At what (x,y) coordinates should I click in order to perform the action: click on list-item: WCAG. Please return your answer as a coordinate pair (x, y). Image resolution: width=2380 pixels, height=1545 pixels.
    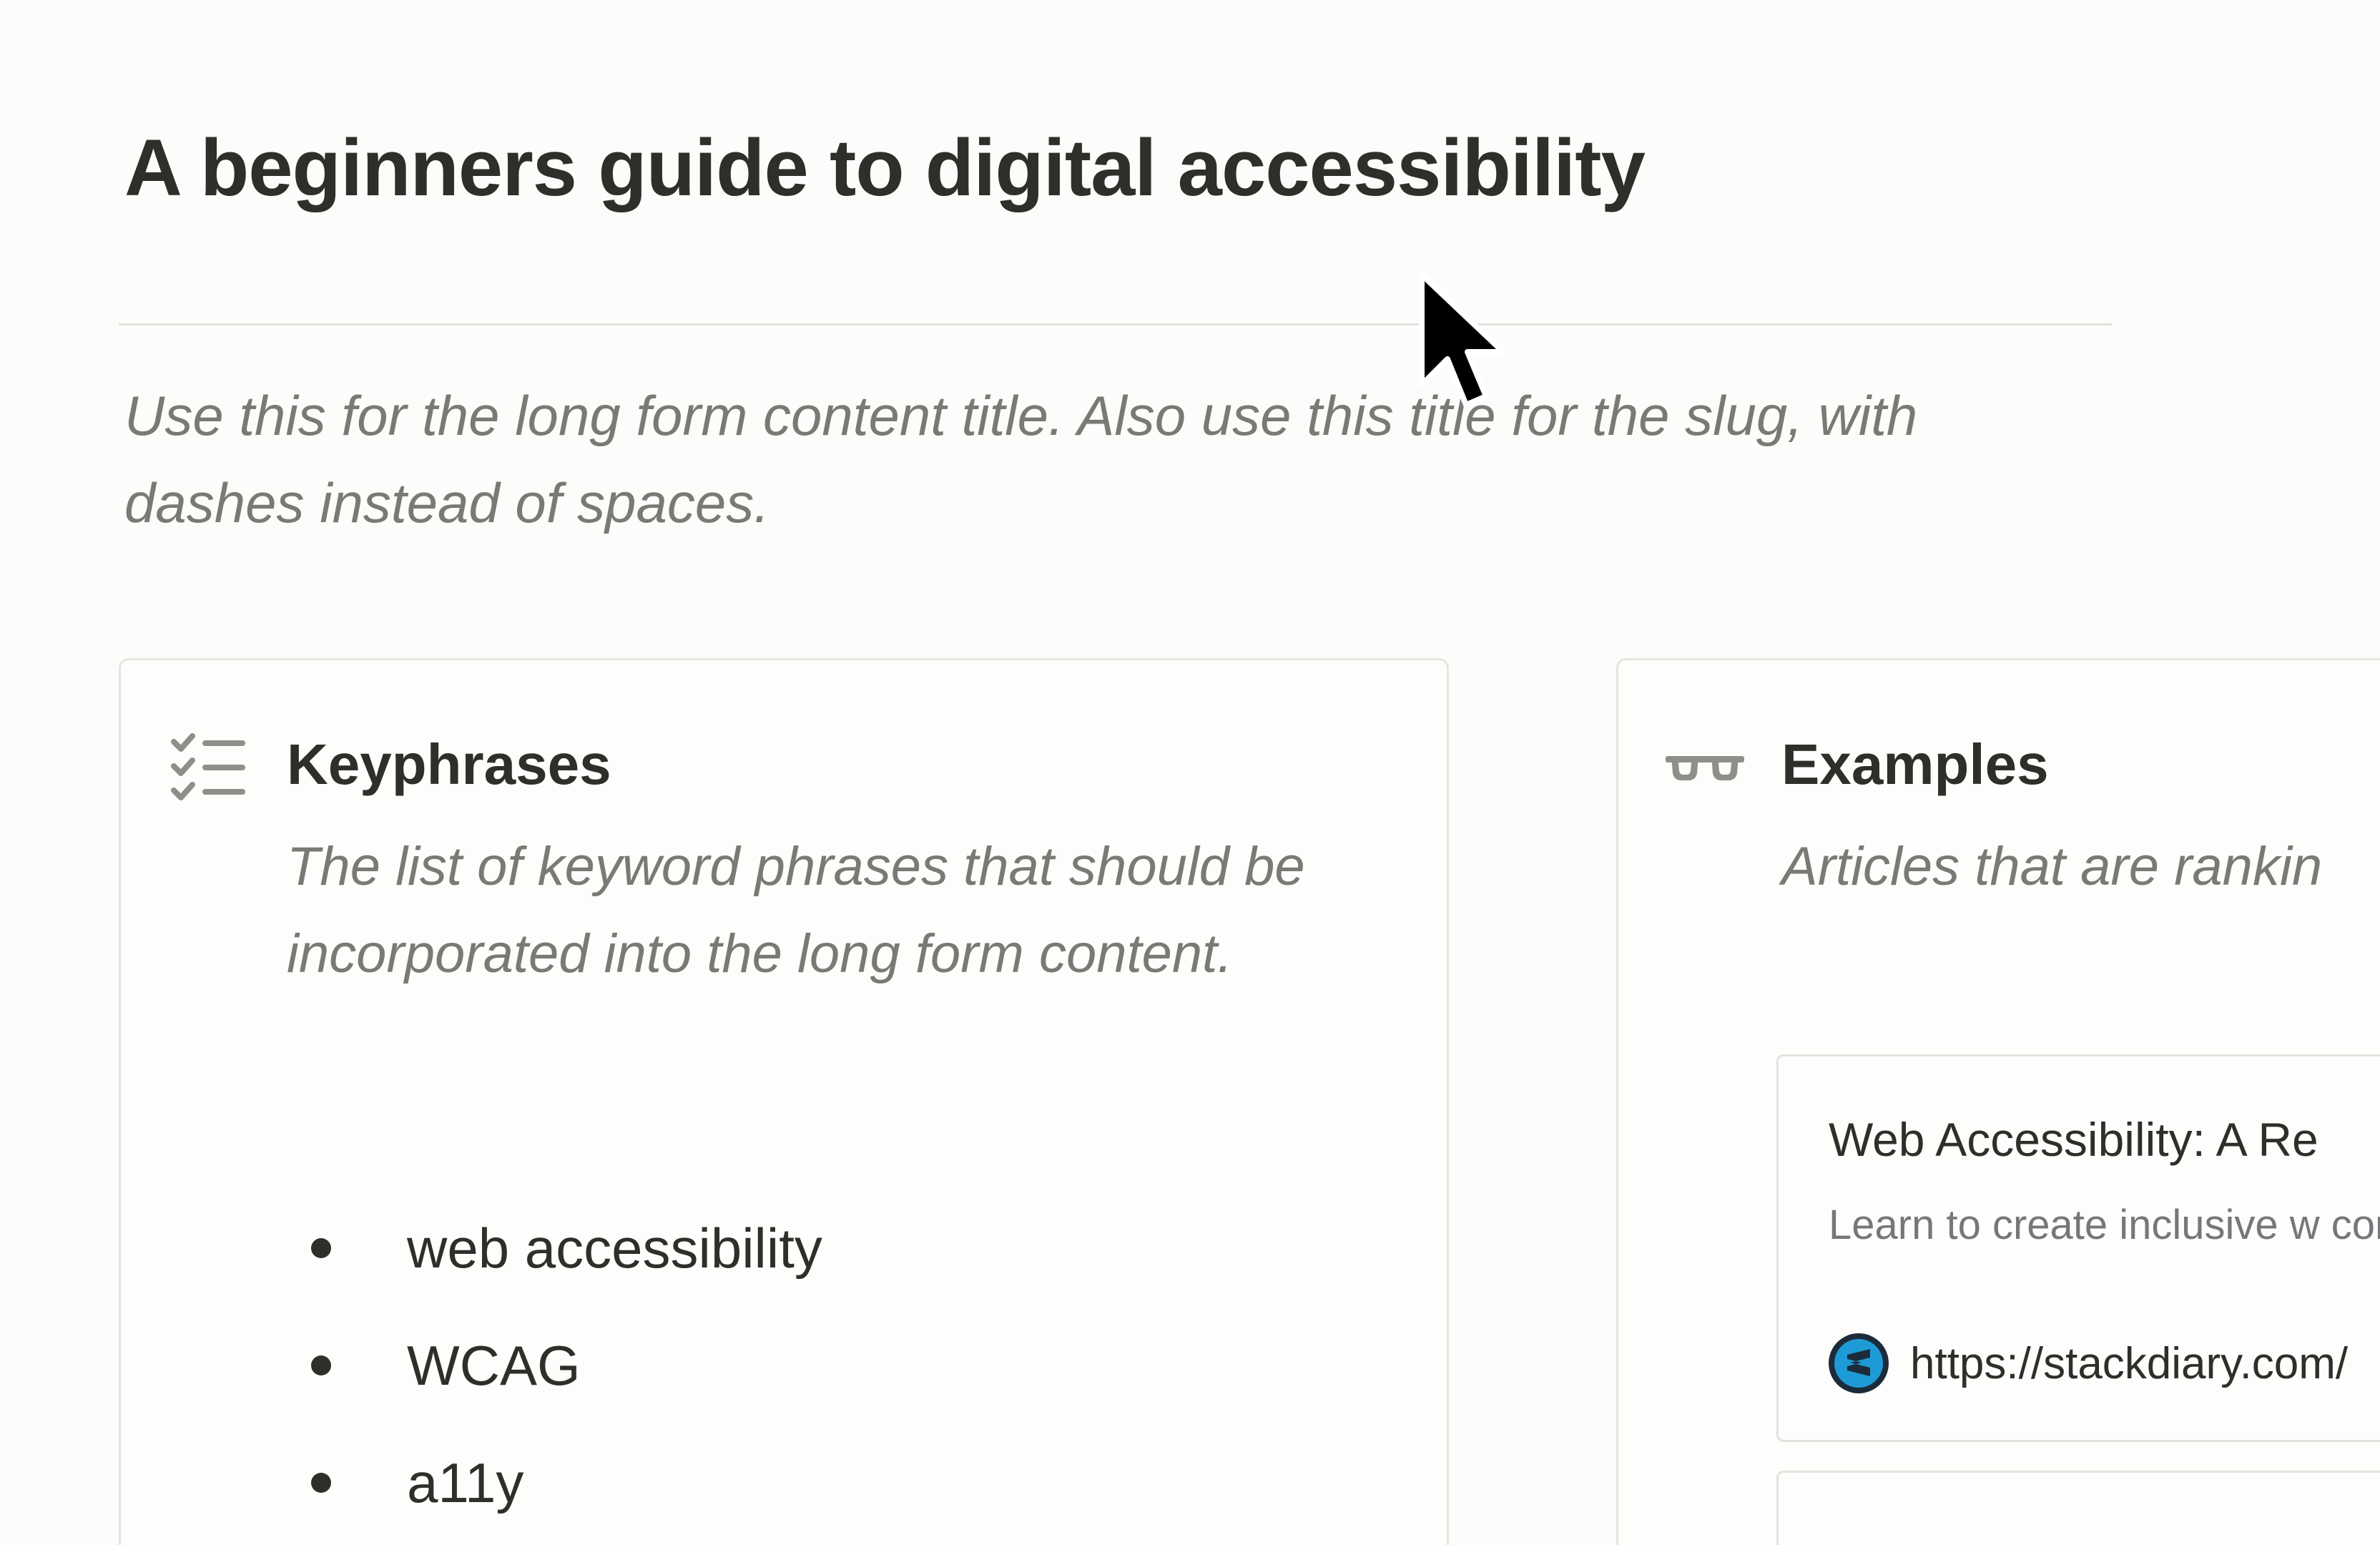
    Looking at the image, I should click on (563, 1379).